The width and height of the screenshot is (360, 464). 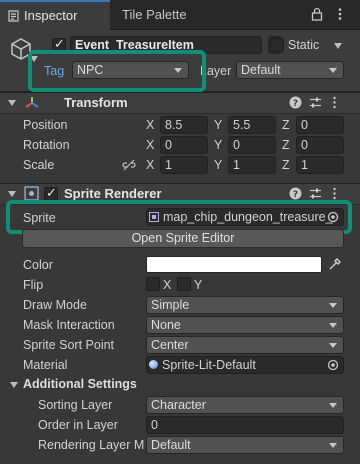 I want to click on flip-y-label: Y, so click(x=198, y=285).